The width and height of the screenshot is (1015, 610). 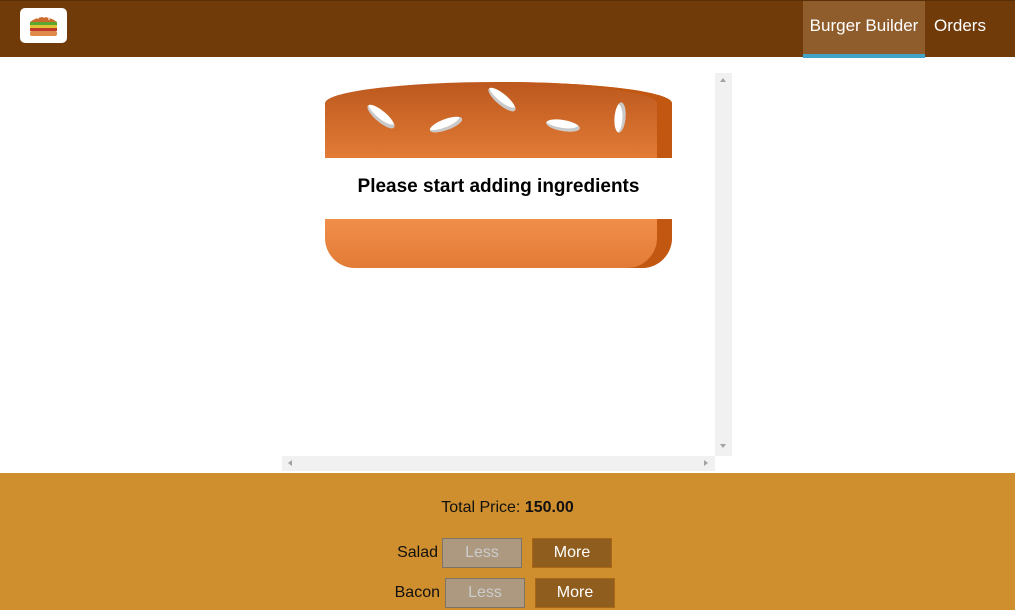 I want to click on scroll-left-arrow-icon, so click(x=290, y=463).